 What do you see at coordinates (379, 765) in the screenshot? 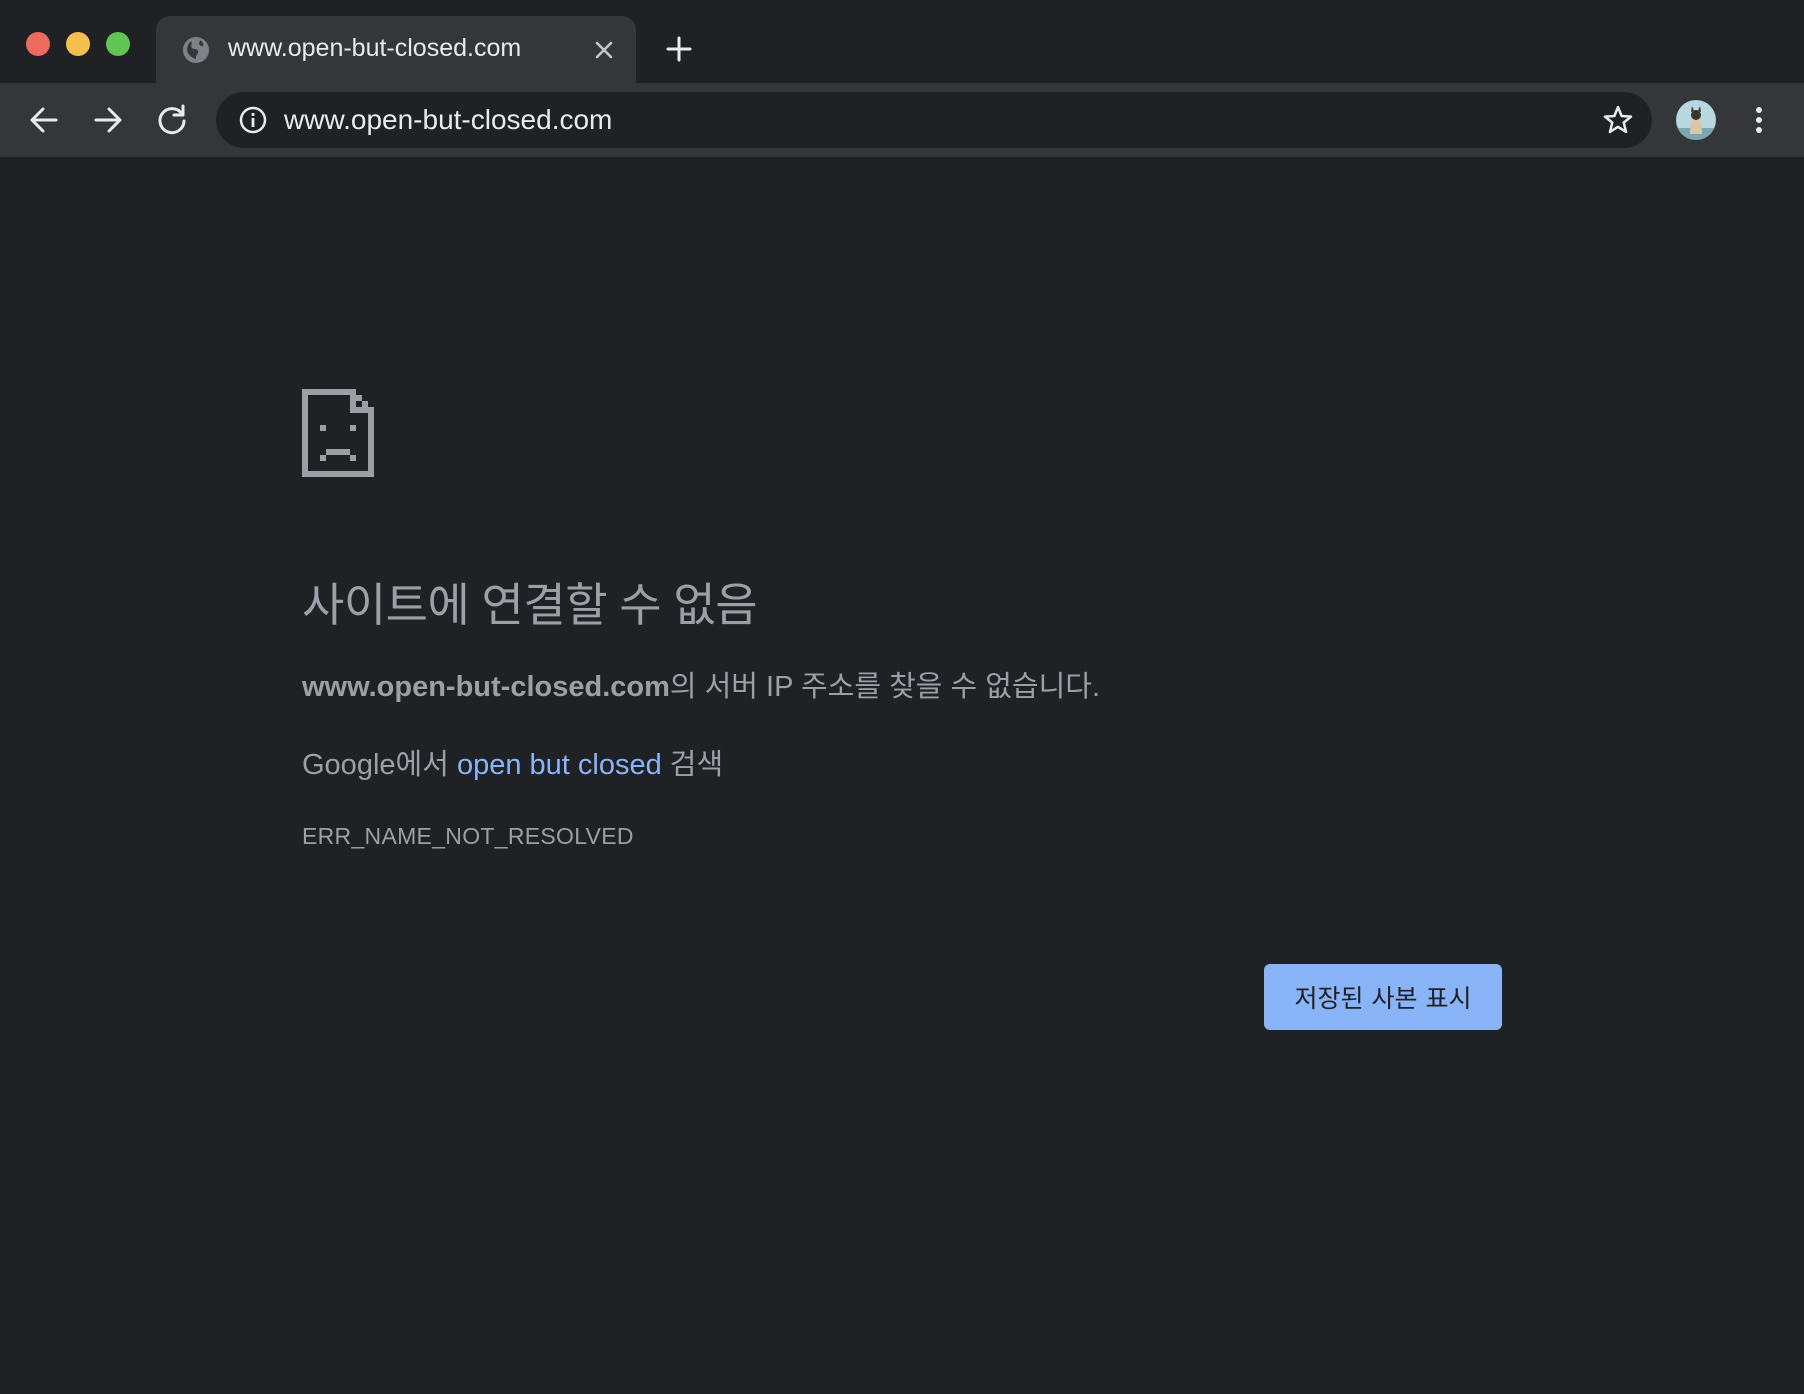
I see `search-prefix: Google에서` at bounding box center [379, 765].